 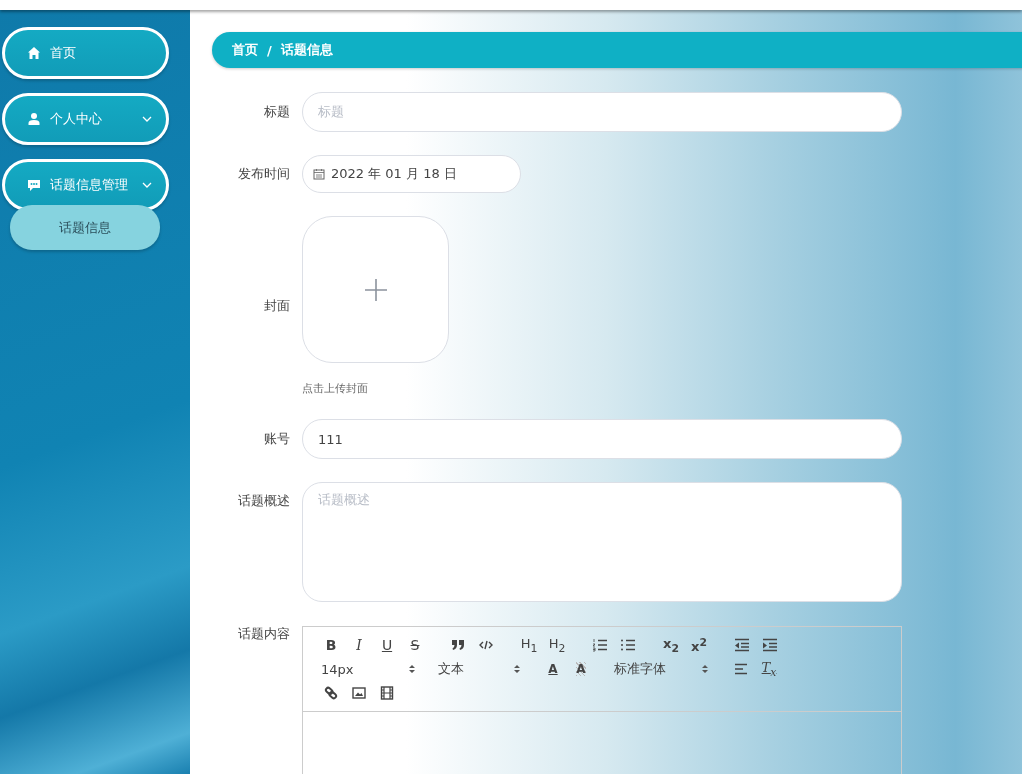 What do you see at coordinates (263, 634) in the screenshot?
I see `field-label: 话题内容` at bounding box center [263, 634].